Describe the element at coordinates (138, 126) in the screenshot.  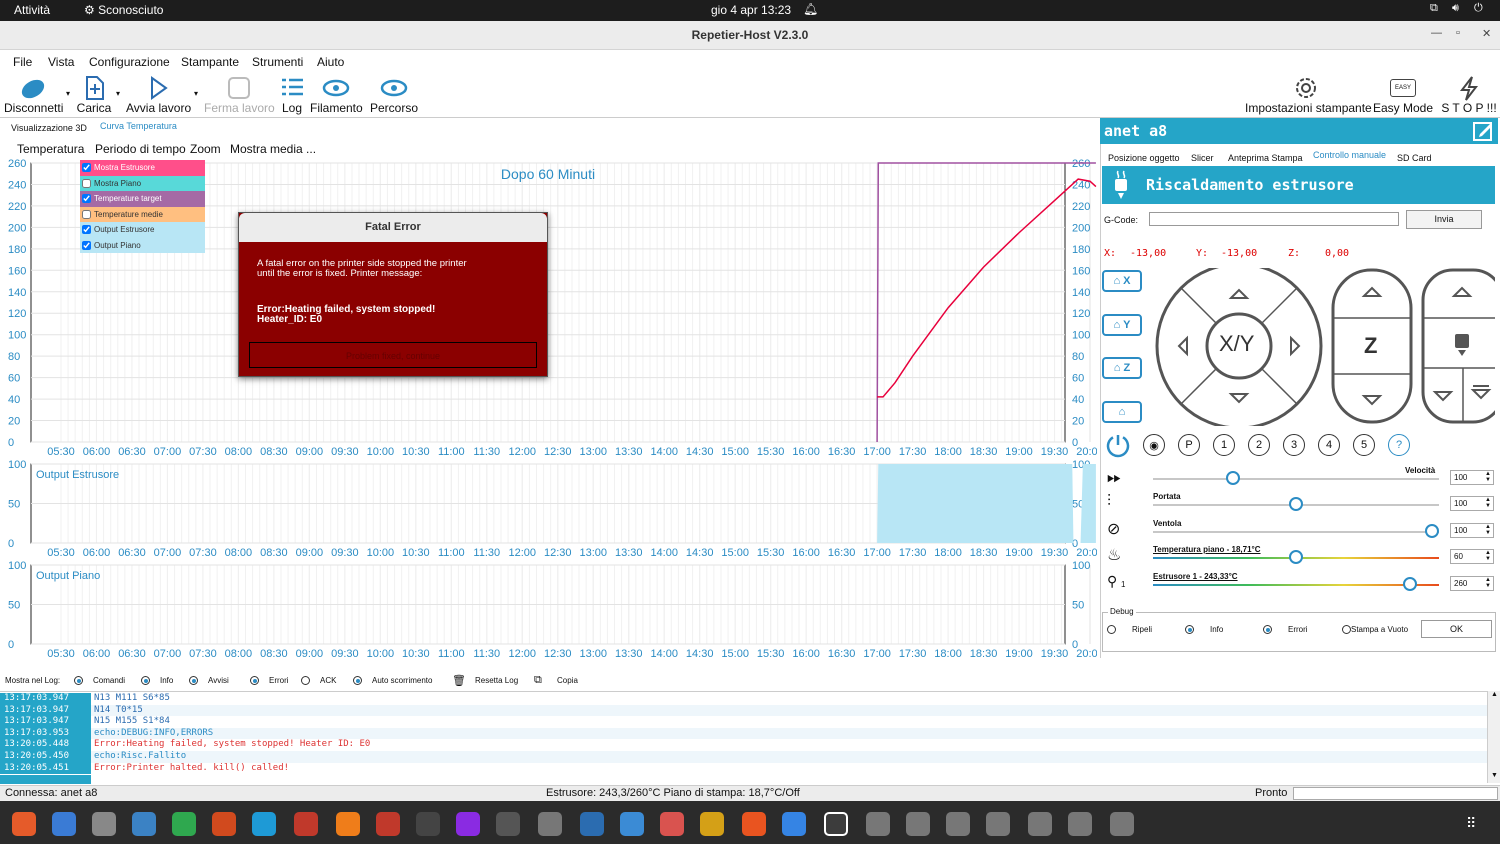
I see `tab-temperature-curve: Curva Temperatura` at that location.